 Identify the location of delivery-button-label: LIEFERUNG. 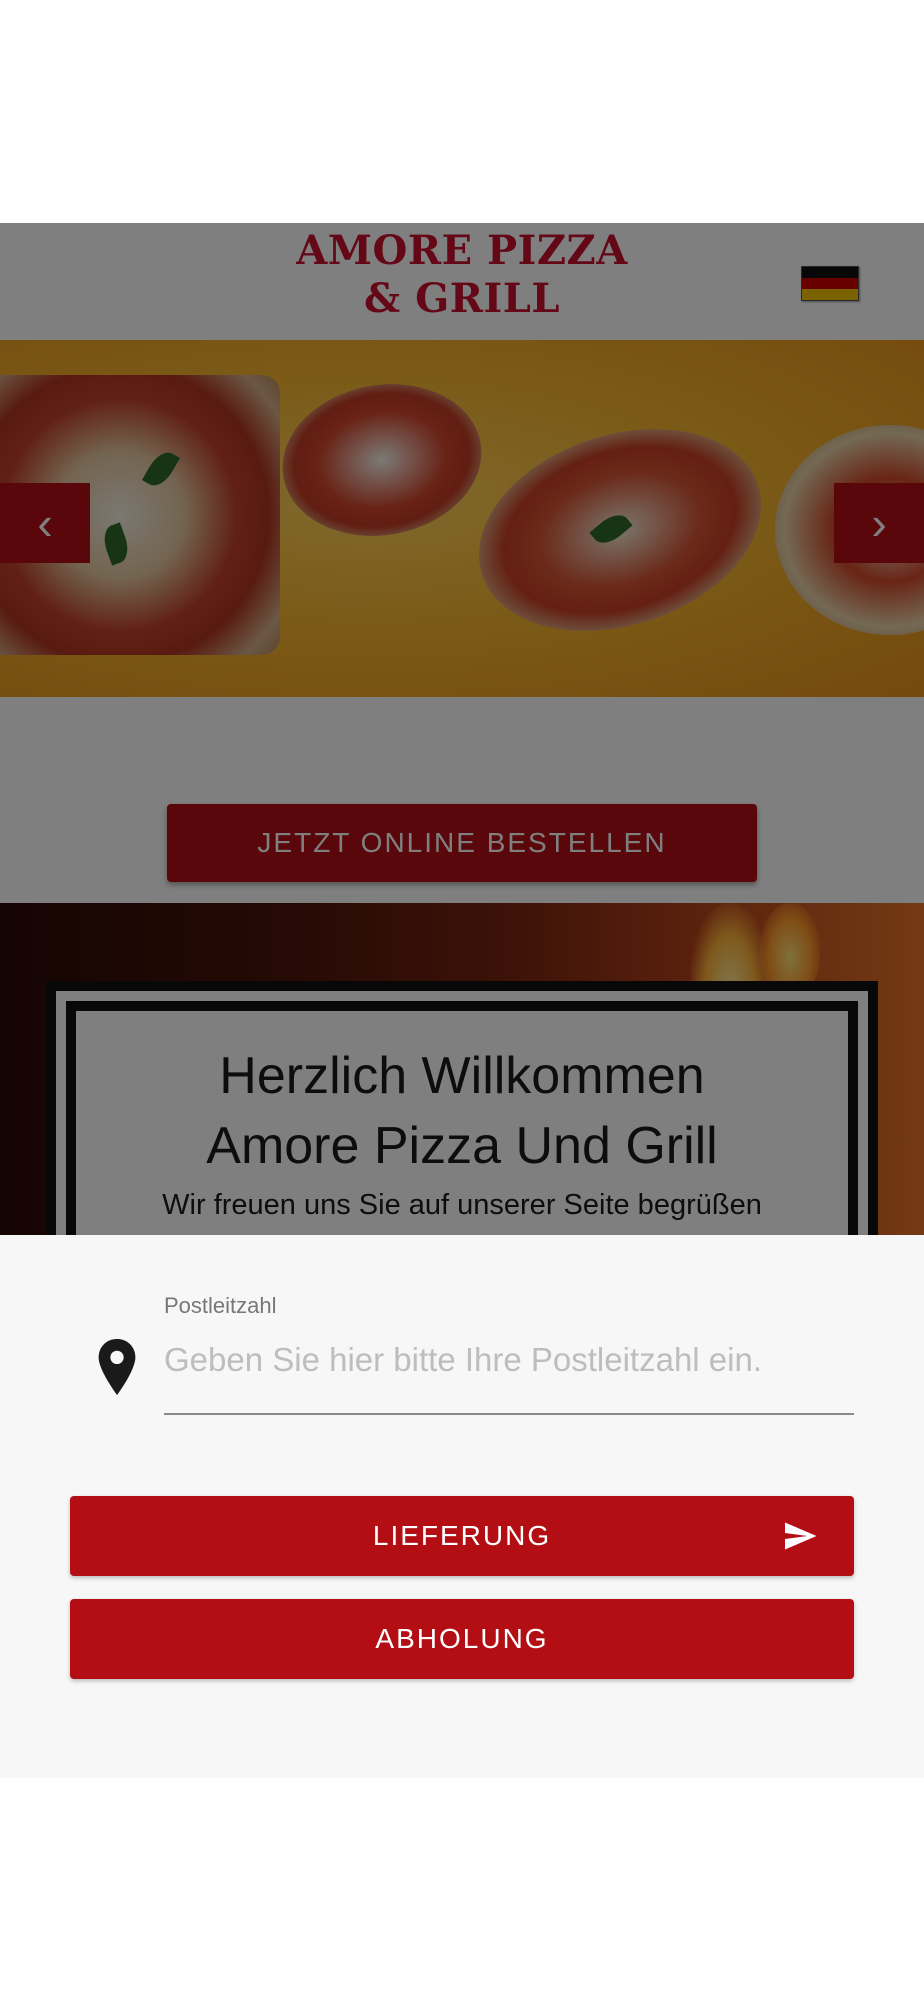
(462, 1535).